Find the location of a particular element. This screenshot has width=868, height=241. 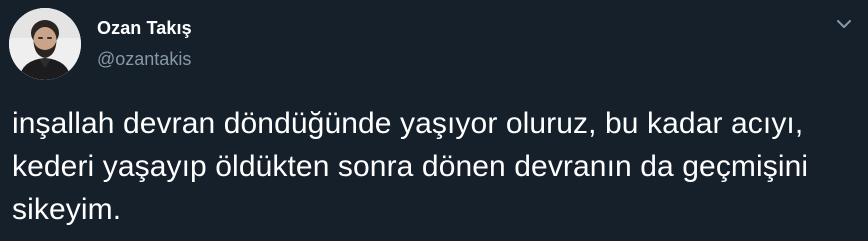

author-info: Ozan Takış @ozantakis is located at coordinates (144, 43).